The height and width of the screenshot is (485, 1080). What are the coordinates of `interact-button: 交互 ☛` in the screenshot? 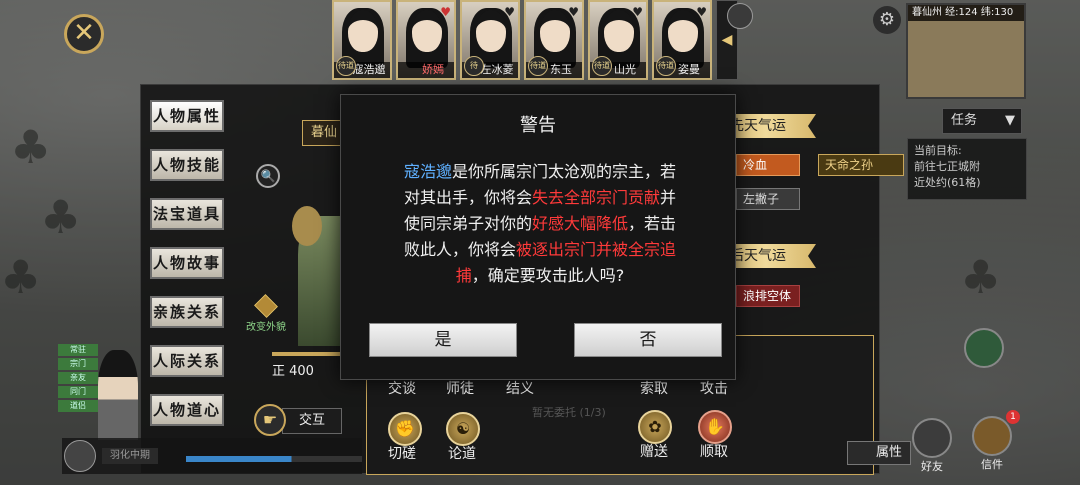 It's located at (298, 420).